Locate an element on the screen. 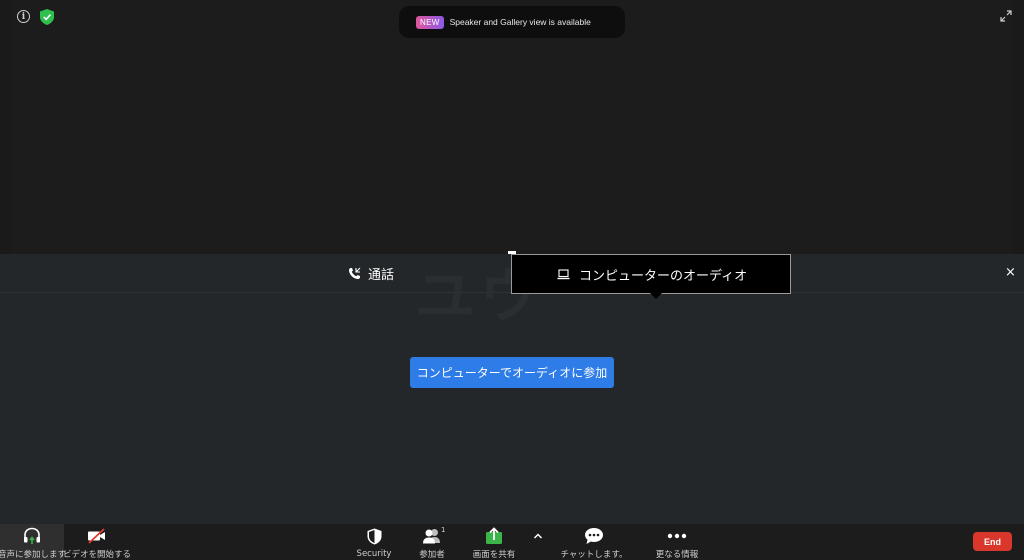  tab-phone-call: 通話 is located at coordinates (371, 273).